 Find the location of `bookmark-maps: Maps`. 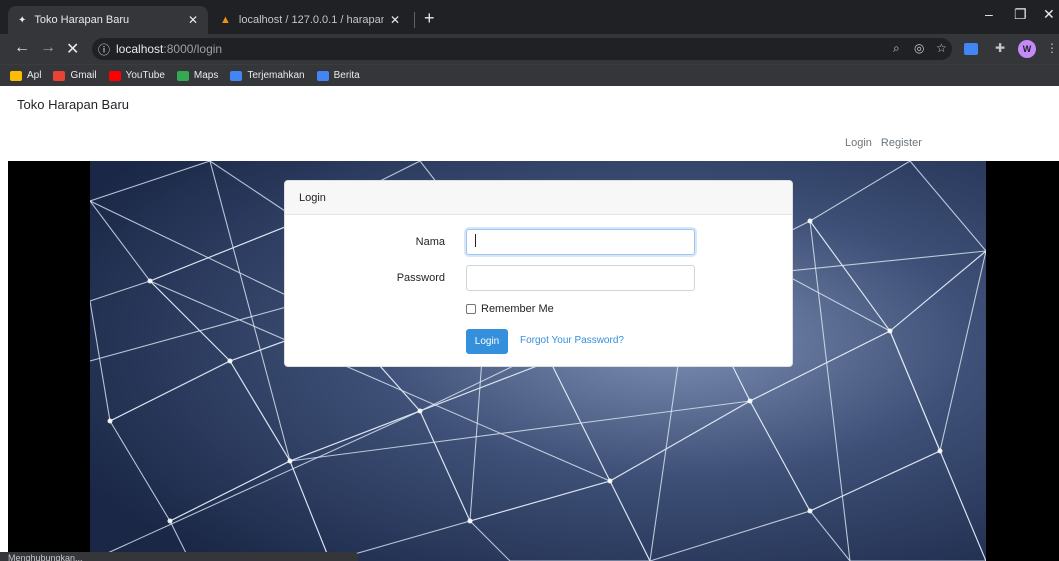

bookmark-maps: Maps is located at coordinates (197, 75).